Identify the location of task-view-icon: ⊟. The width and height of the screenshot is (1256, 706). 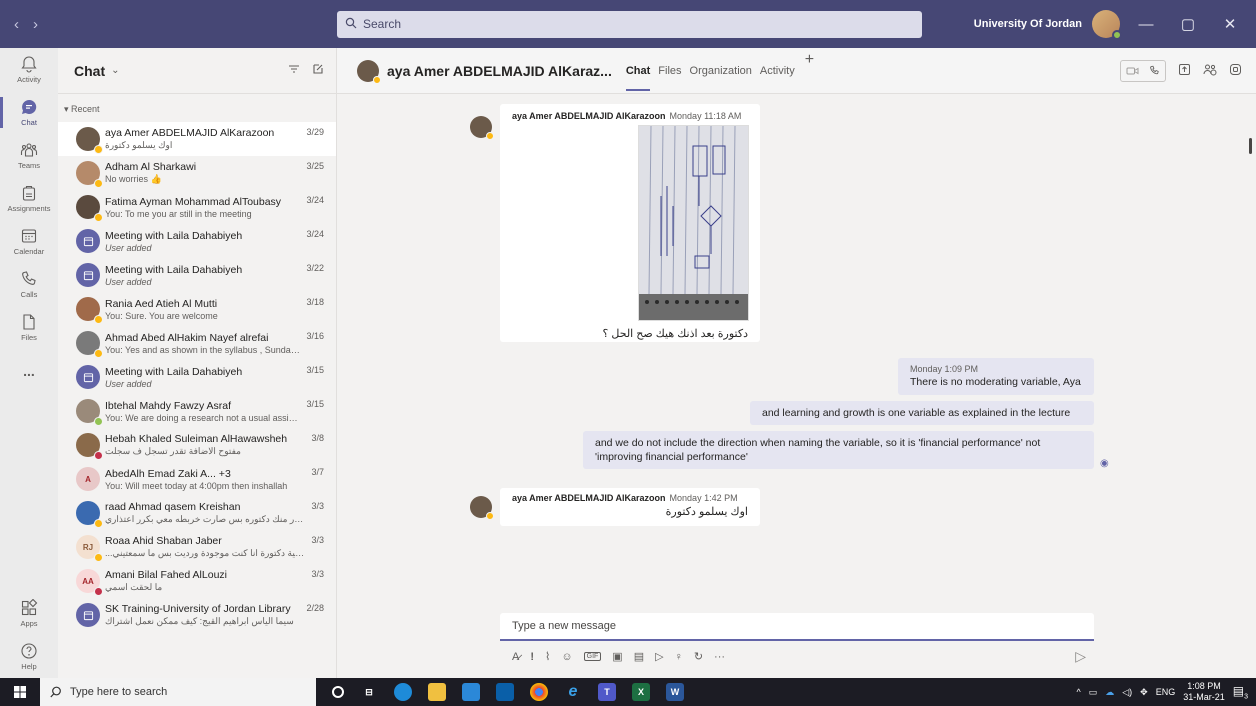
(369, 692).